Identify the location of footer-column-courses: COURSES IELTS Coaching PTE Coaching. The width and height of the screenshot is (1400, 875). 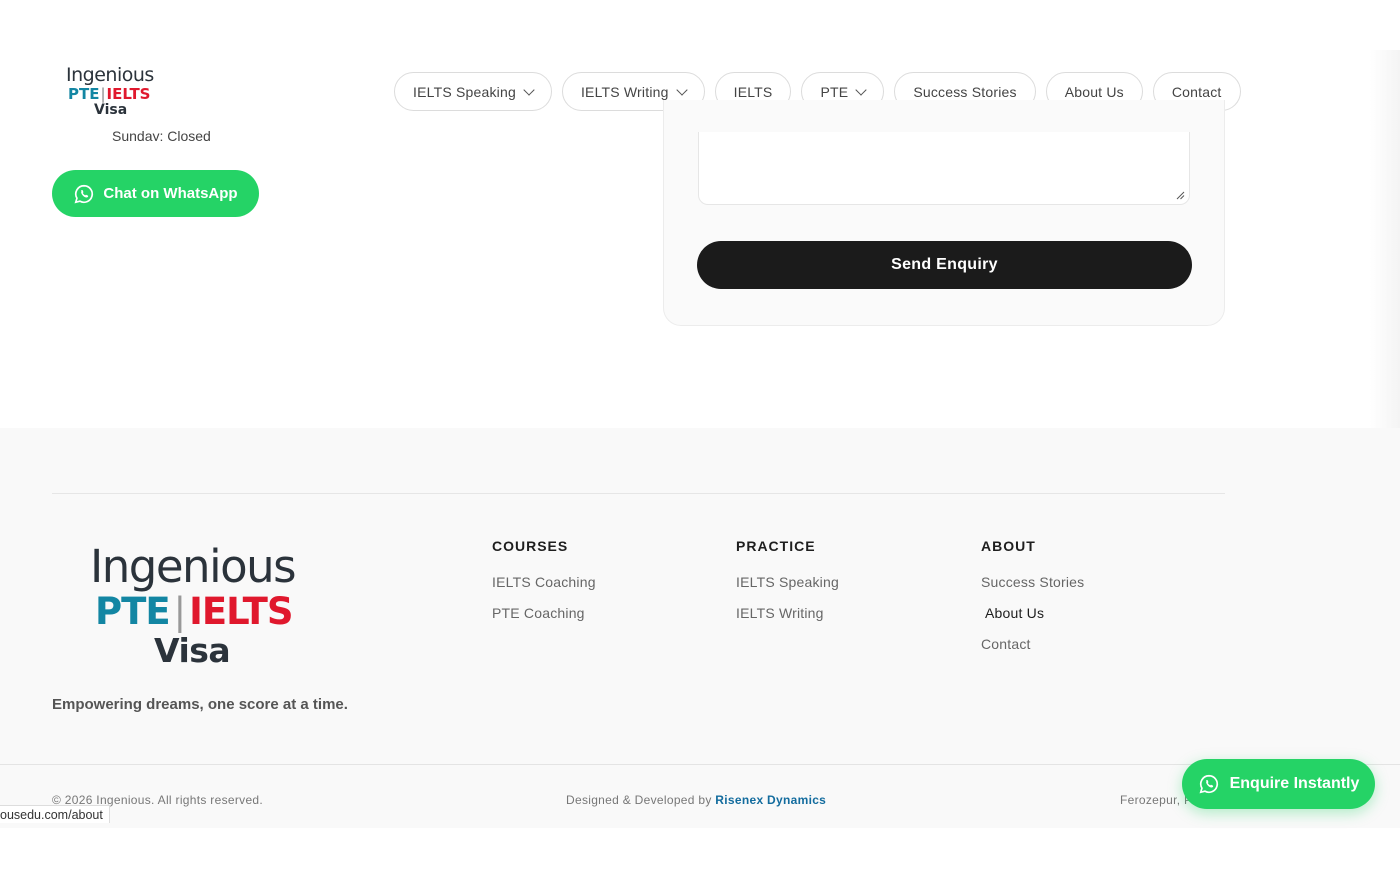
(544, 587).